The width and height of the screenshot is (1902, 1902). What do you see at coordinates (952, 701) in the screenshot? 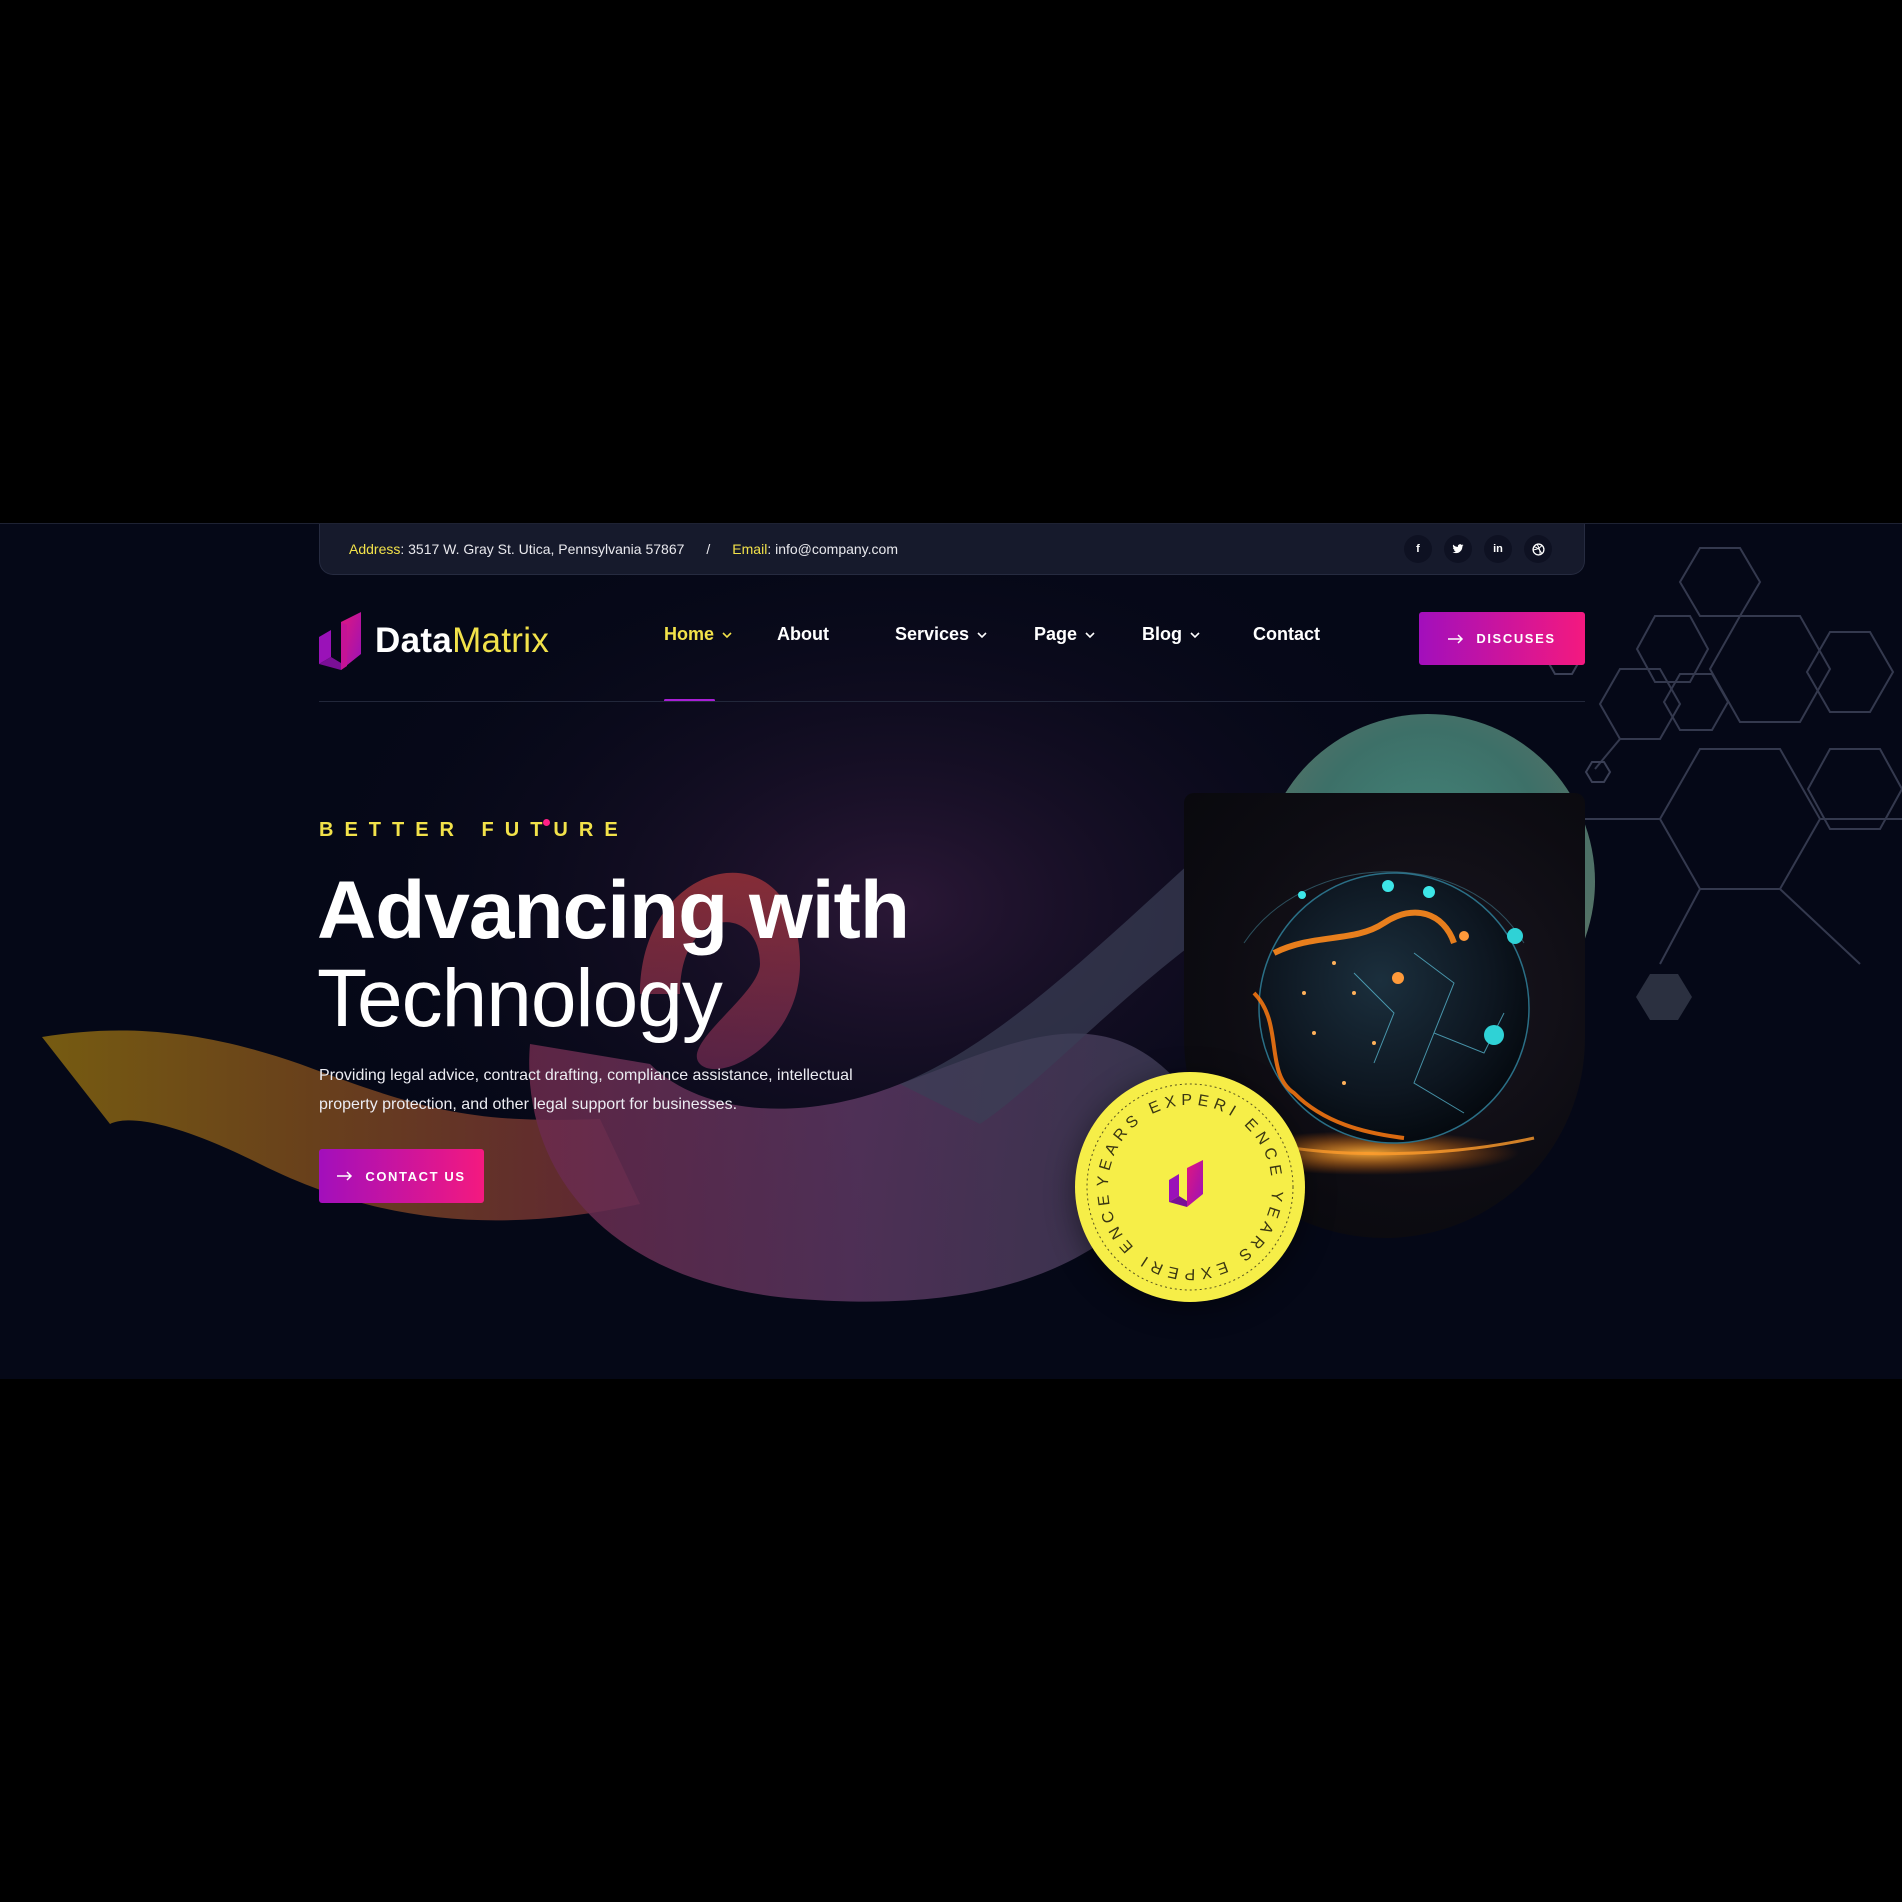
I see `navbar-divider` at bounding box center [952, 701].